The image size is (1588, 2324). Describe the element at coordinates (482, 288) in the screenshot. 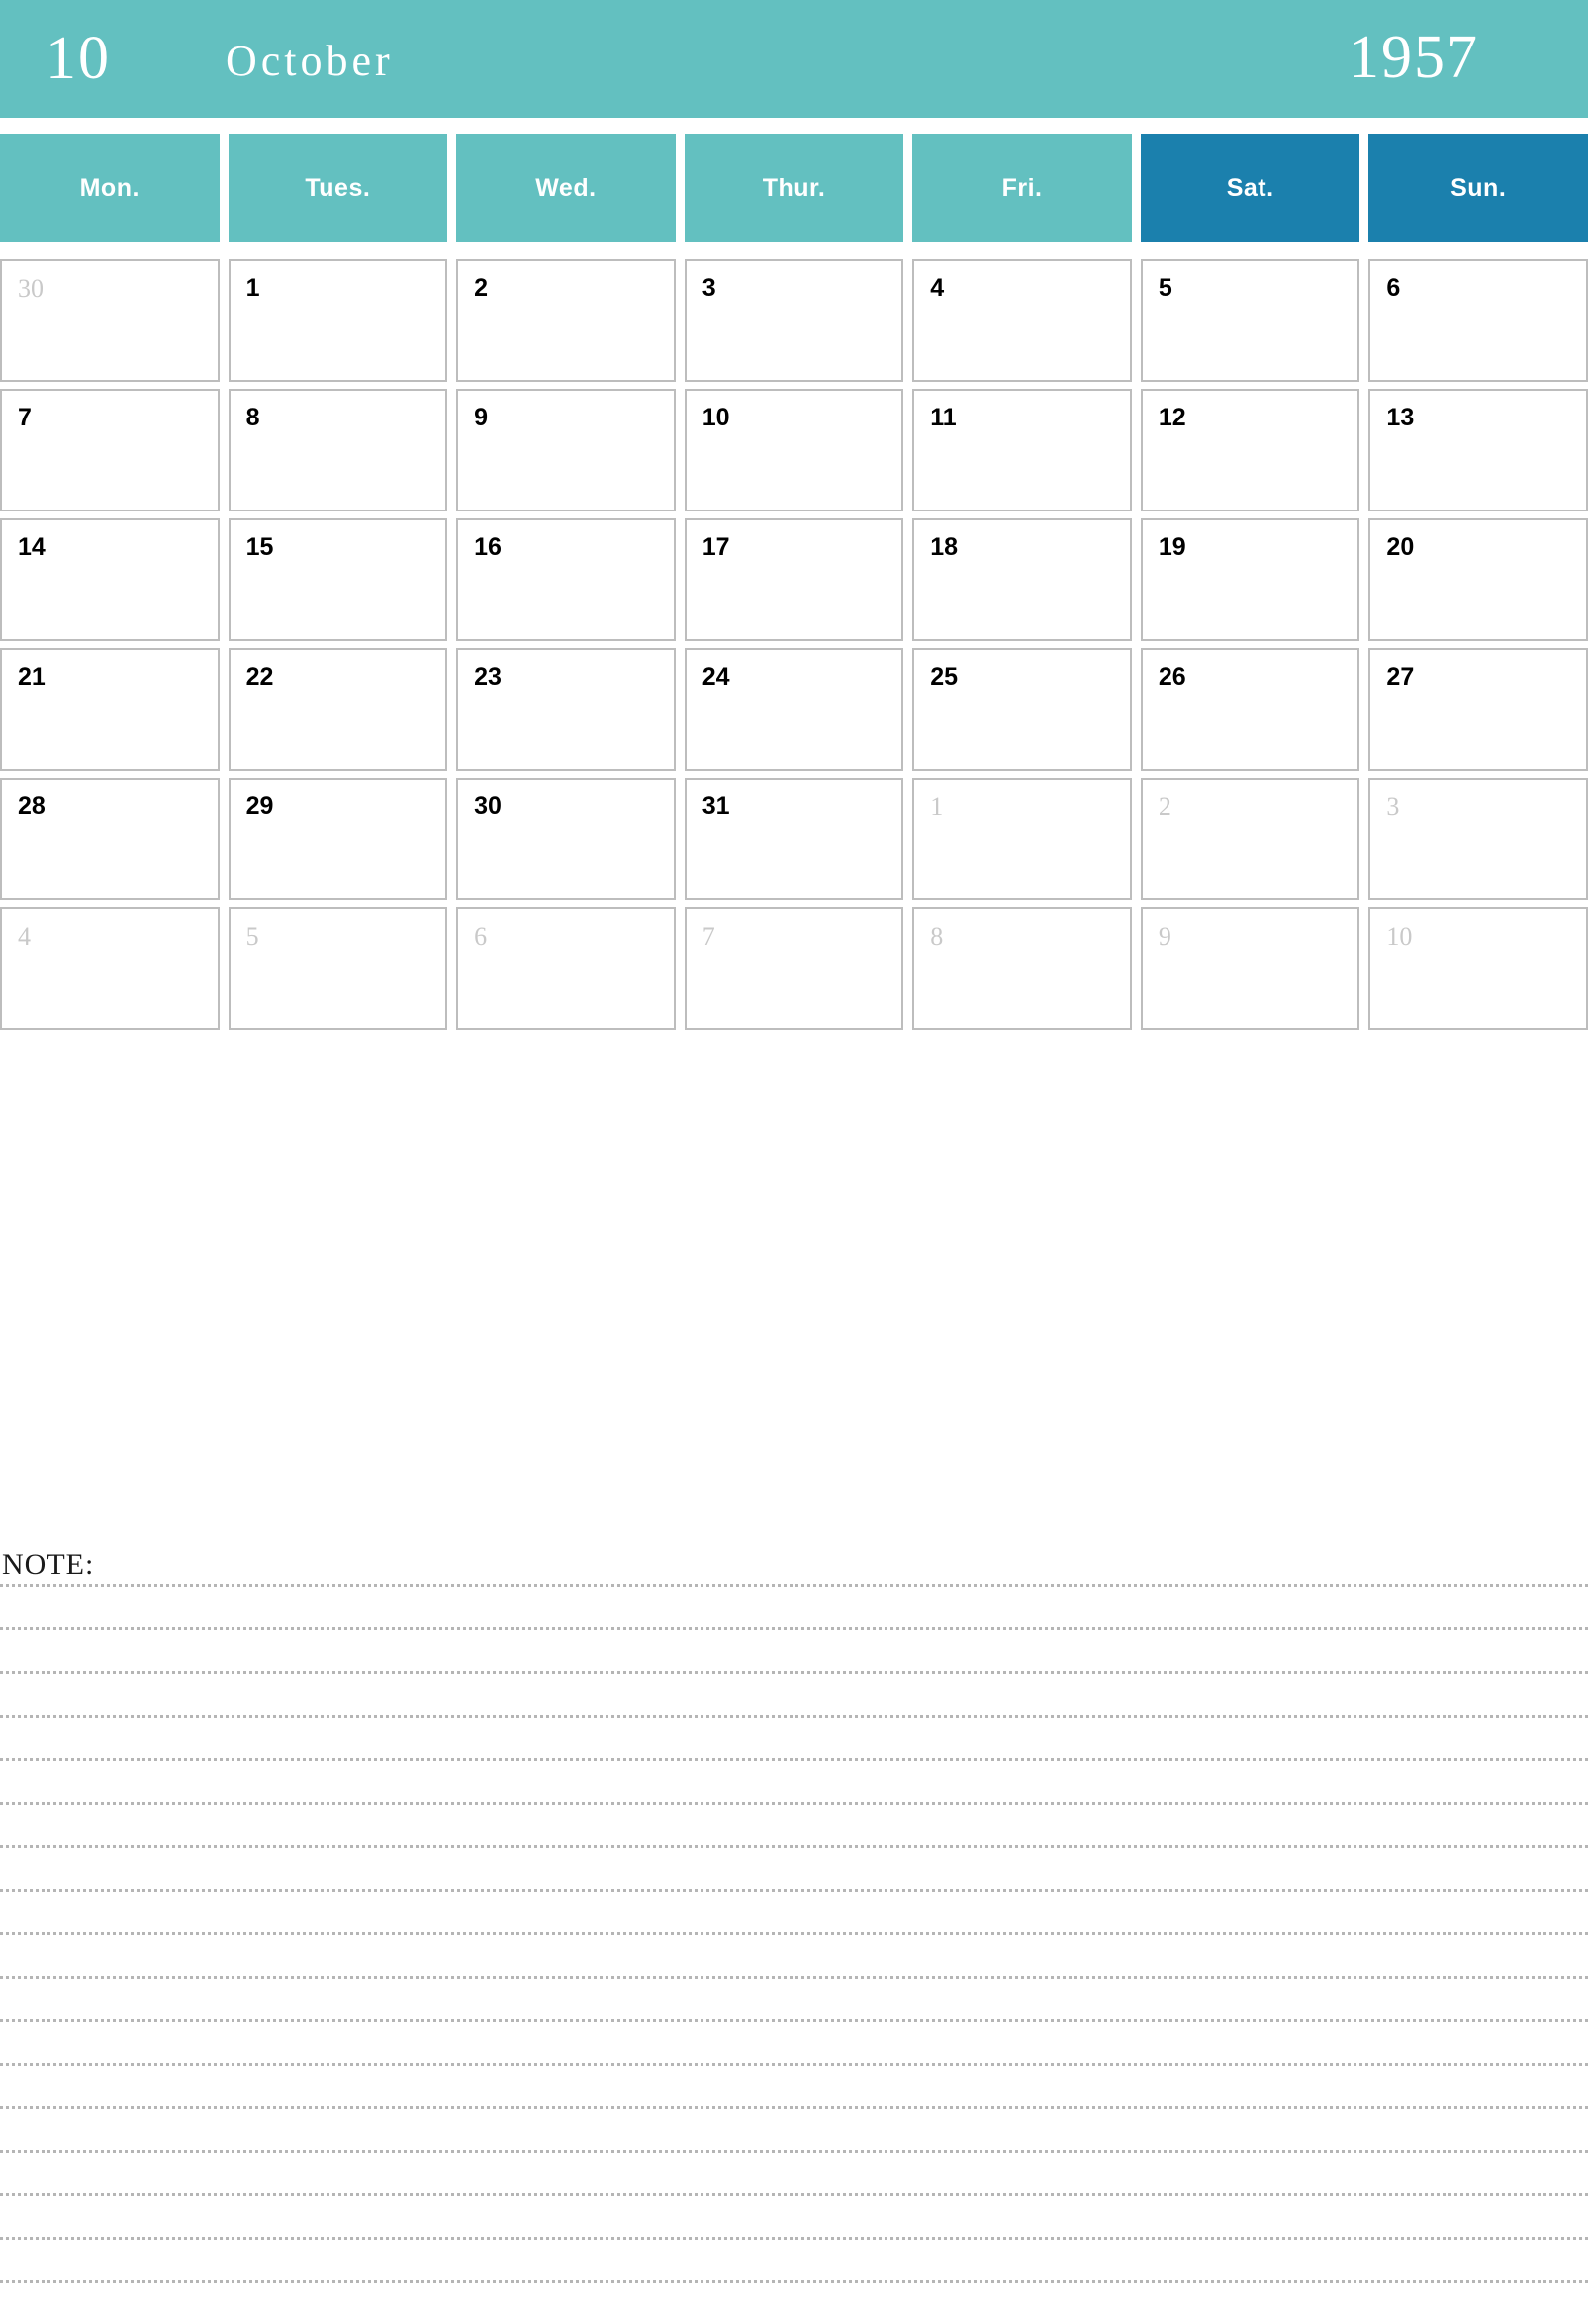

I see `day-number: 2` at that location.